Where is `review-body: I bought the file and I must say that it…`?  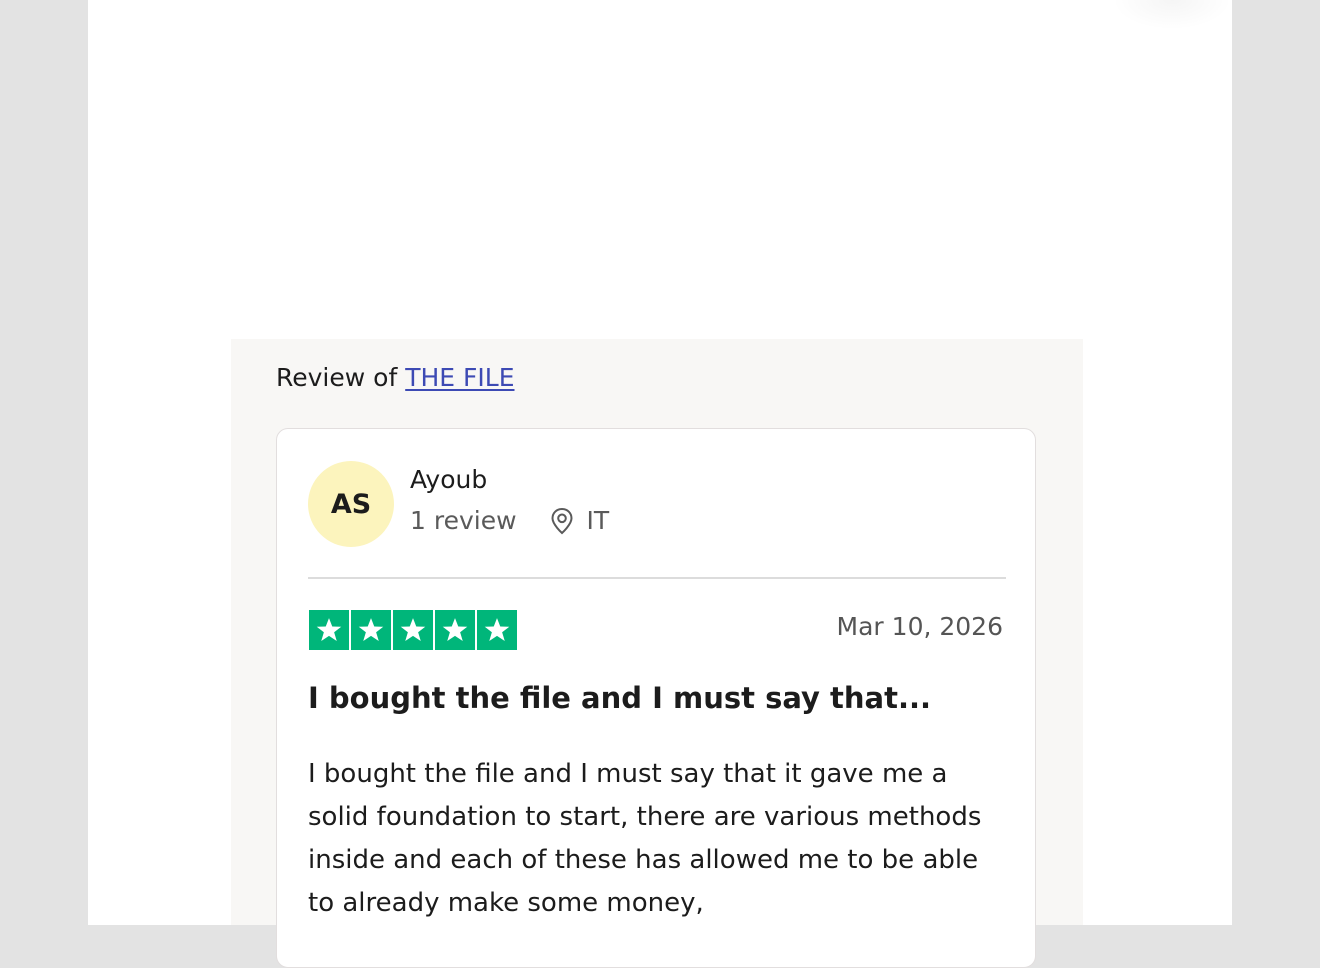
review-body: I bought the file and I must say that it… is located at coordinates (645, 838).